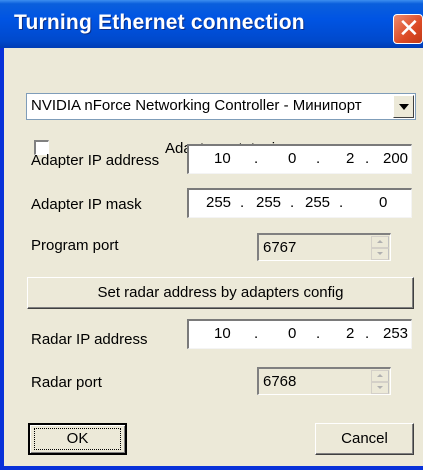  What do you see at coordinates (75, 245) in the screenshot?
I see `program-port-label: Program port` at bounding box center [75, 245].